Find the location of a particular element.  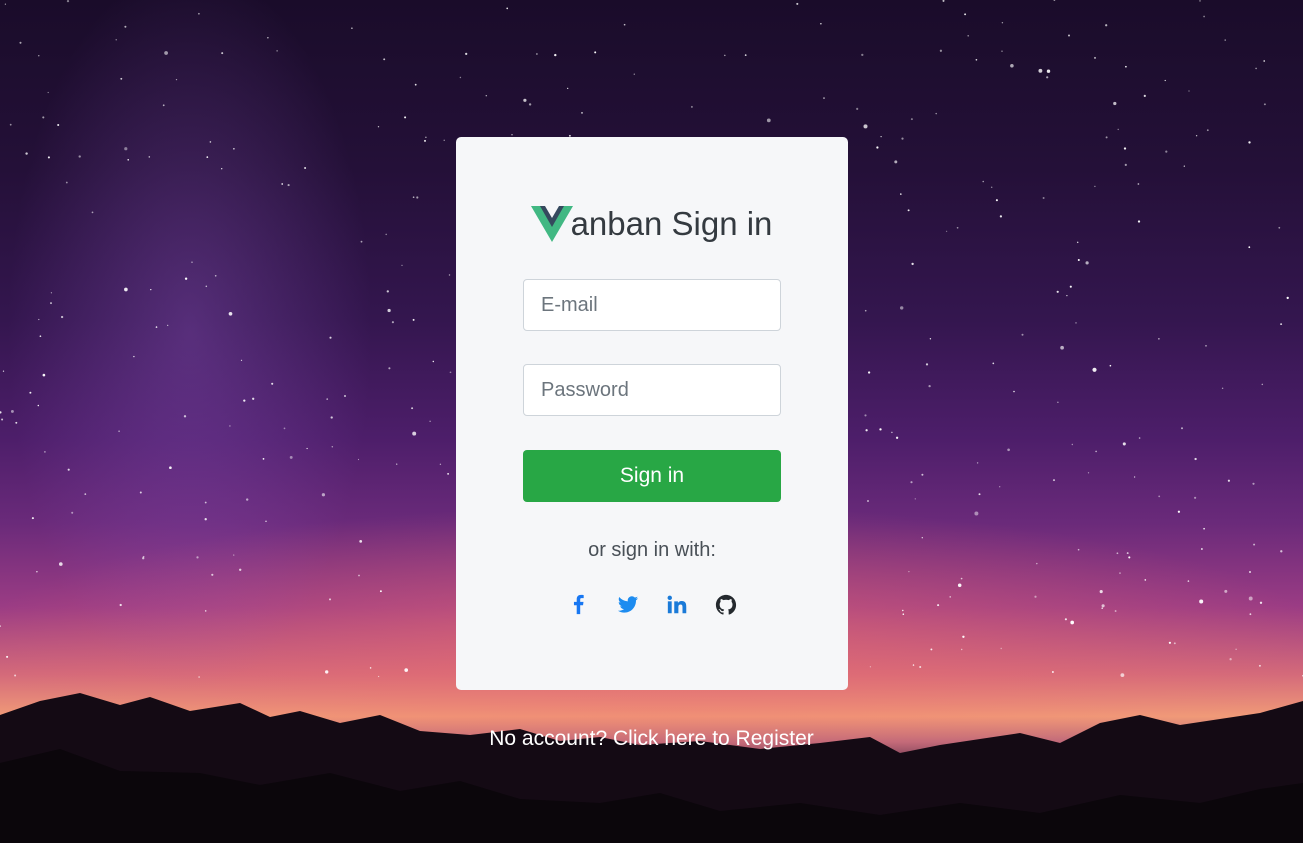

linkedin-login-button is located at coordinates (676, 605).